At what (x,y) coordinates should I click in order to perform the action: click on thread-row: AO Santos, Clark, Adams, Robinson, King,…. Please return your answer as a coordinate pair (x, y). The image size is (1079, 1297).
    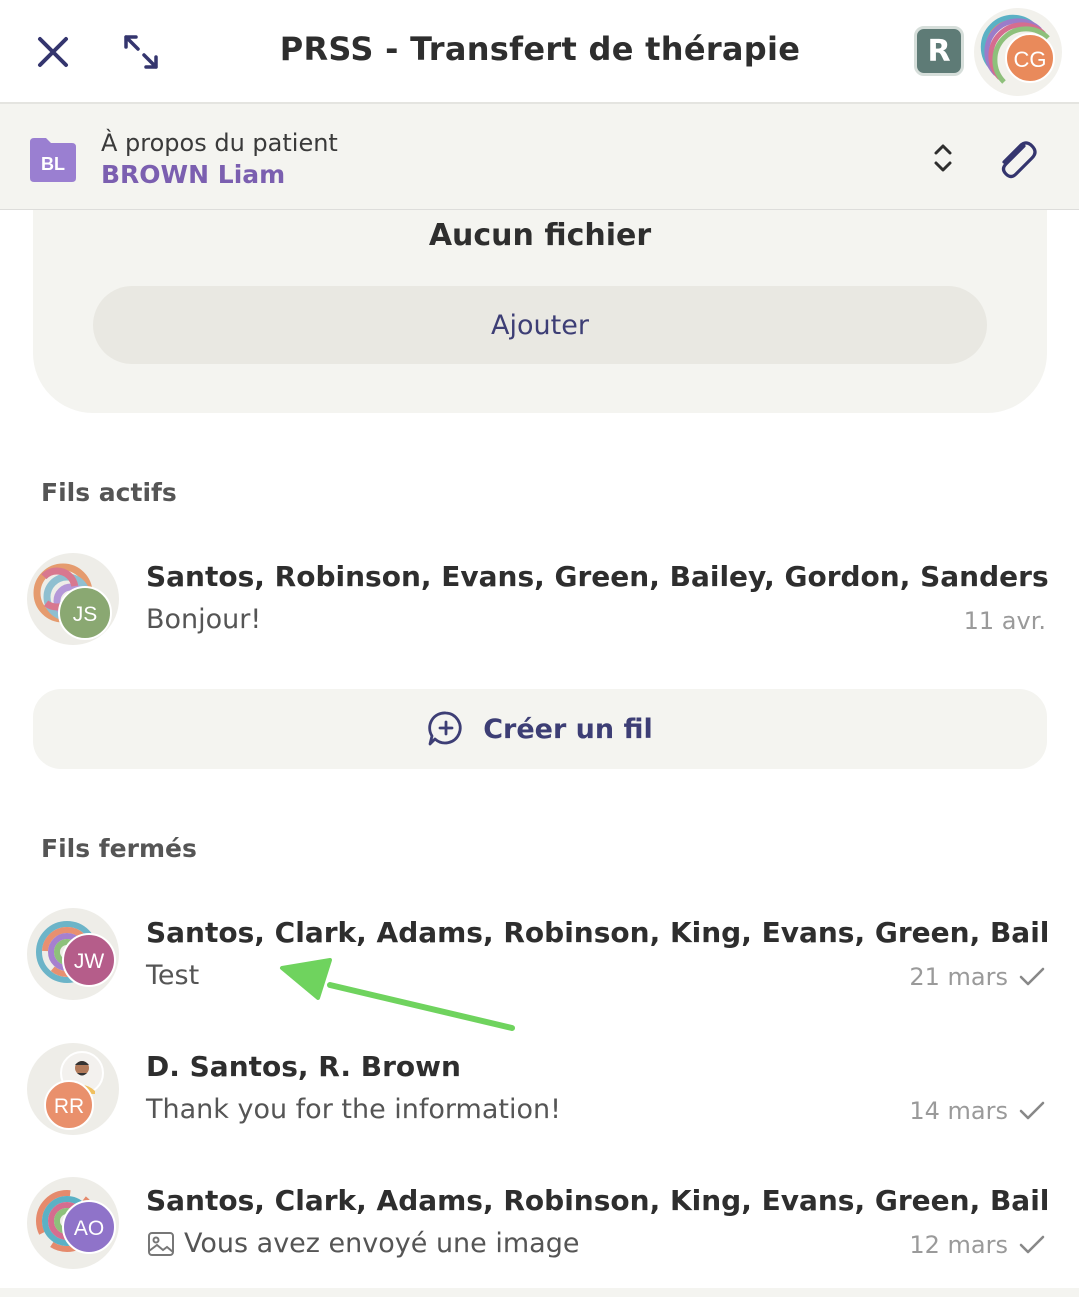
    Looking at the image, I should click on (539, 1229).